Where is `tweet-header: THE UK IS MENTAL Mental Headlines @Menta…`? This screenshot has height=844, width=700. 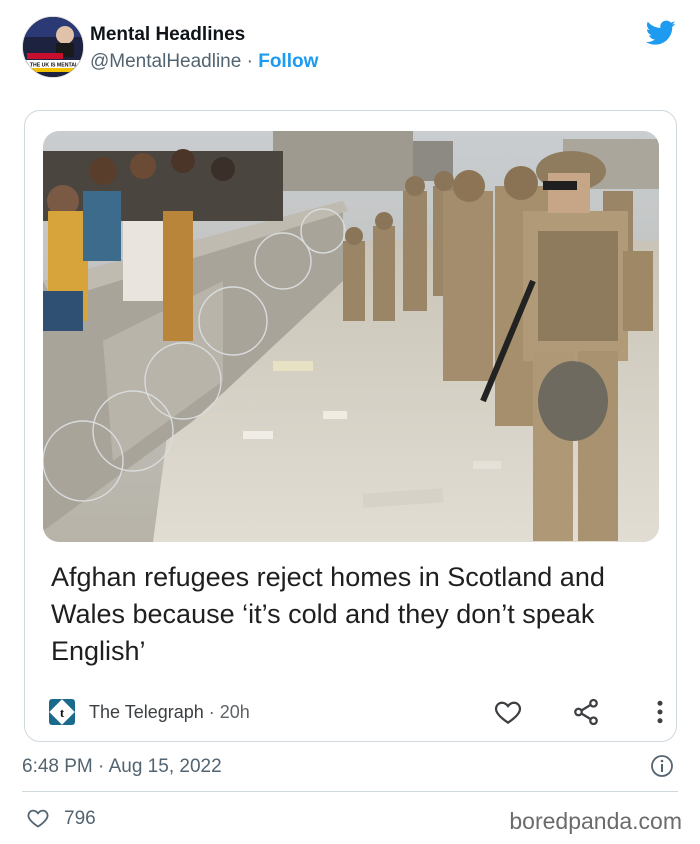
tweet-header: THE UK IS MENTAL Mental Headlines @Menta… is located at coordinates (352, 48).